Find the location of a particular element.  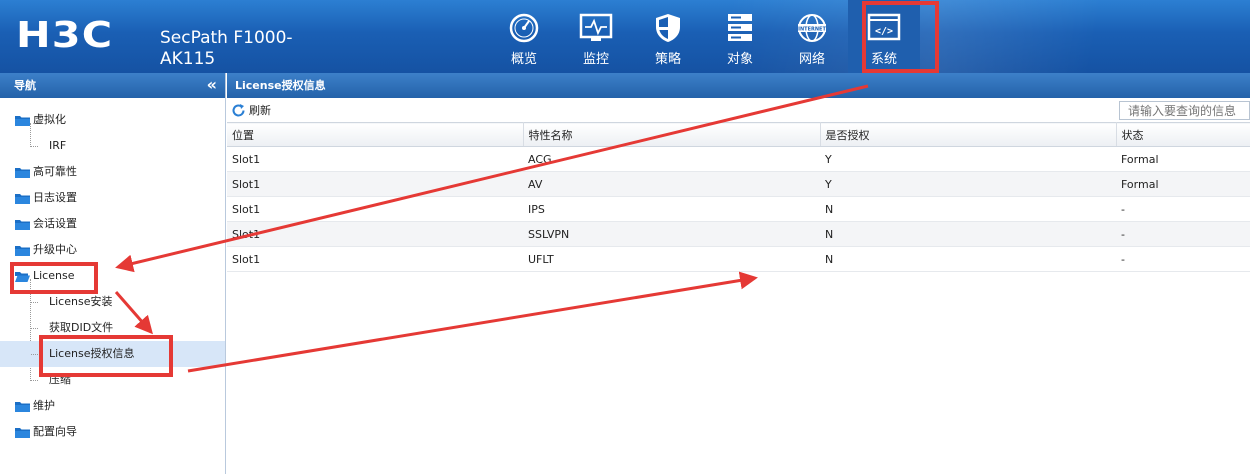

tree-item-label: 虚拟化 is located at coordinates (49, 119).